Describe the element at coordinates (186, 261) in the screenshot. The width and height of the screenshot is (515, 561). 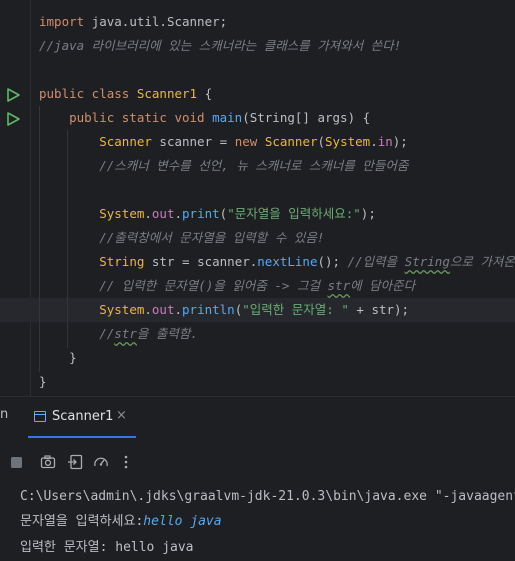
I see `code-token: =` at that location.